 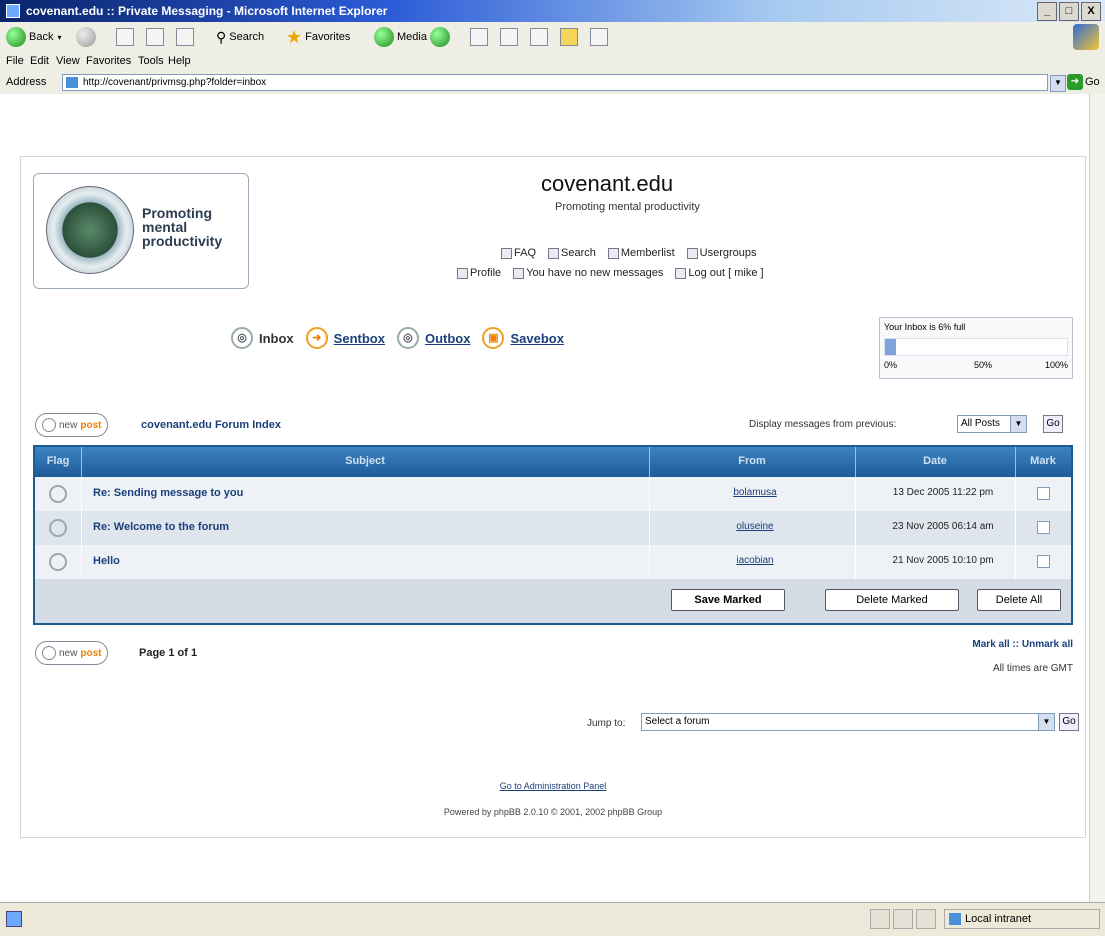 I want to click on jump-go-button: Go, so click(x=1069, y=722).